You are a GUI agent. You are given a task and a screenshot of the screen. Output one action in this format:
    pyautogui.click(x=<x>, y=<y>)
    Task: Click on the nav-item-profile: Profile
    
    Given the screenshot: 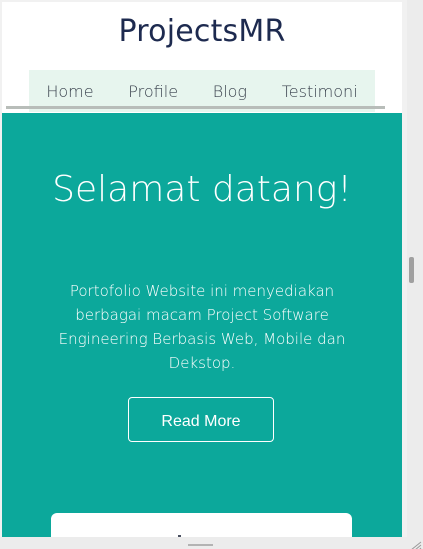 What is the action you would take?
    pyautogui.click(x=153, y=91)
    